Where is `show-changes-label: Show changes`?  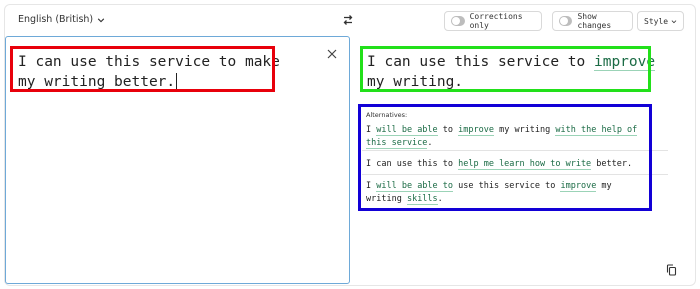
show-changes-label: Show changes is located at coordinates (594, 21).